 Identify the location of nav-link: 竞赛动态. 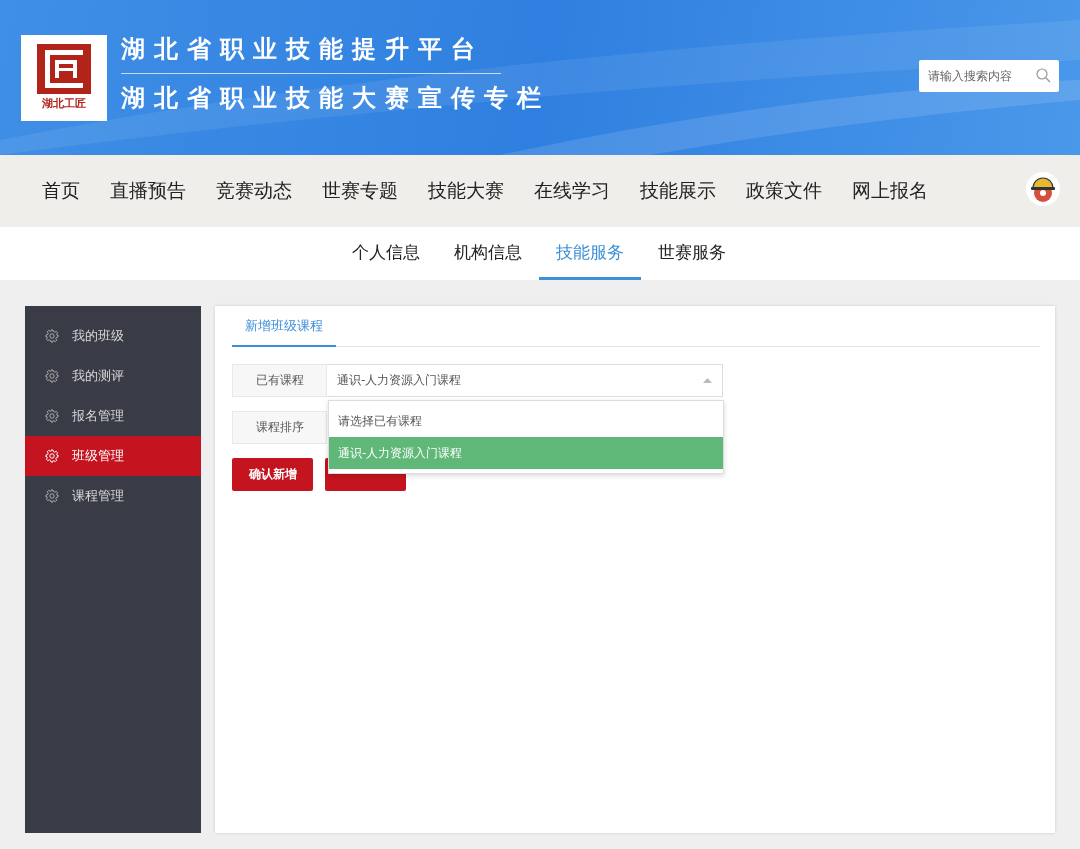
(254, 191).